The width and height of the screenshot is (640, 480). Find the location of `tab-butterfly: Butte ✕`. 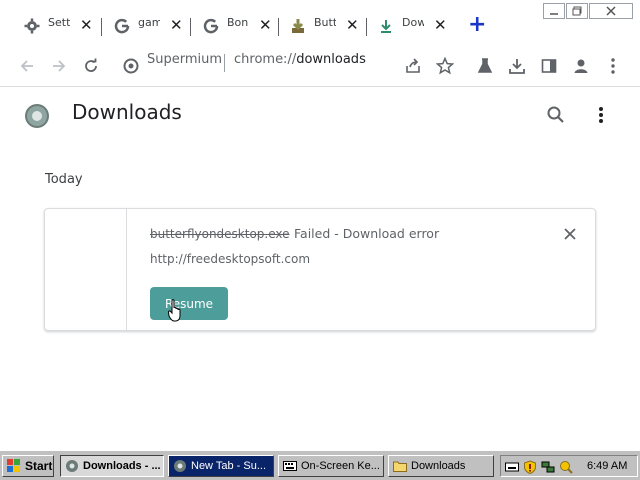

tab-butterfly: Butte ✕ is located at coordinates (324, 26).